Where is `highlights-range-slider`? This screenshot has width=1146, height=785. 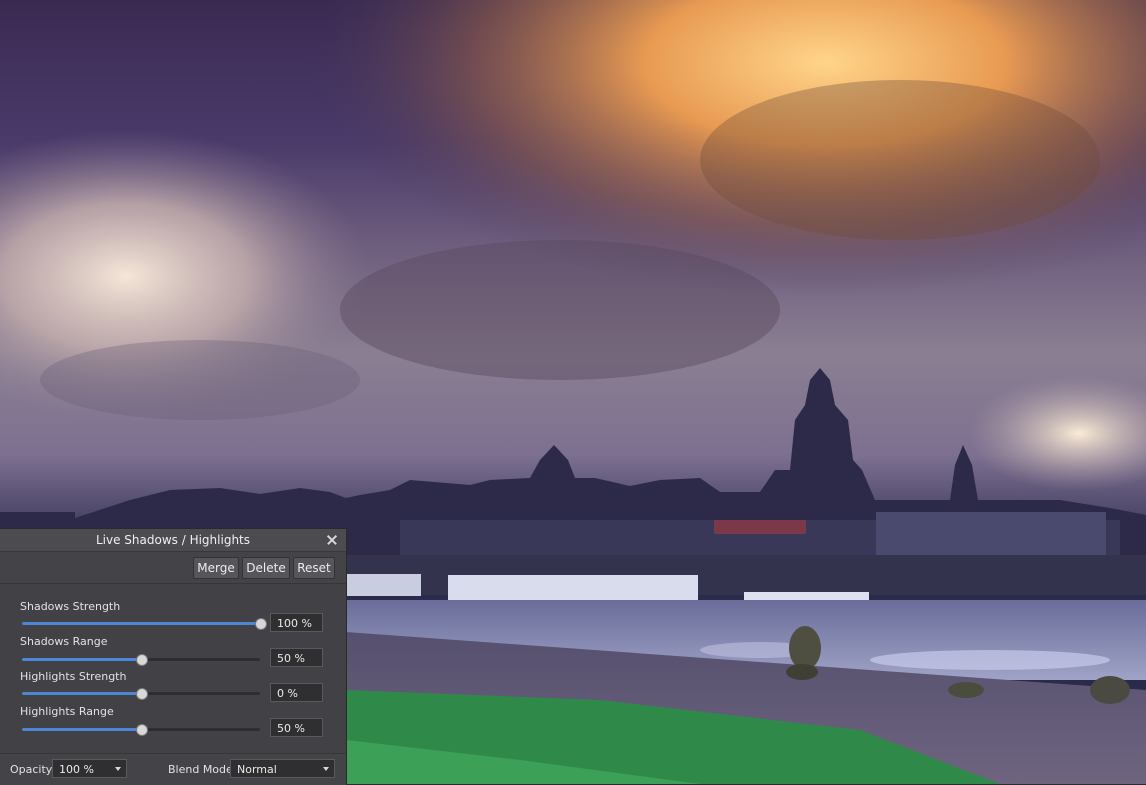
highlights-range-slider is located at coordinates (141, 730).